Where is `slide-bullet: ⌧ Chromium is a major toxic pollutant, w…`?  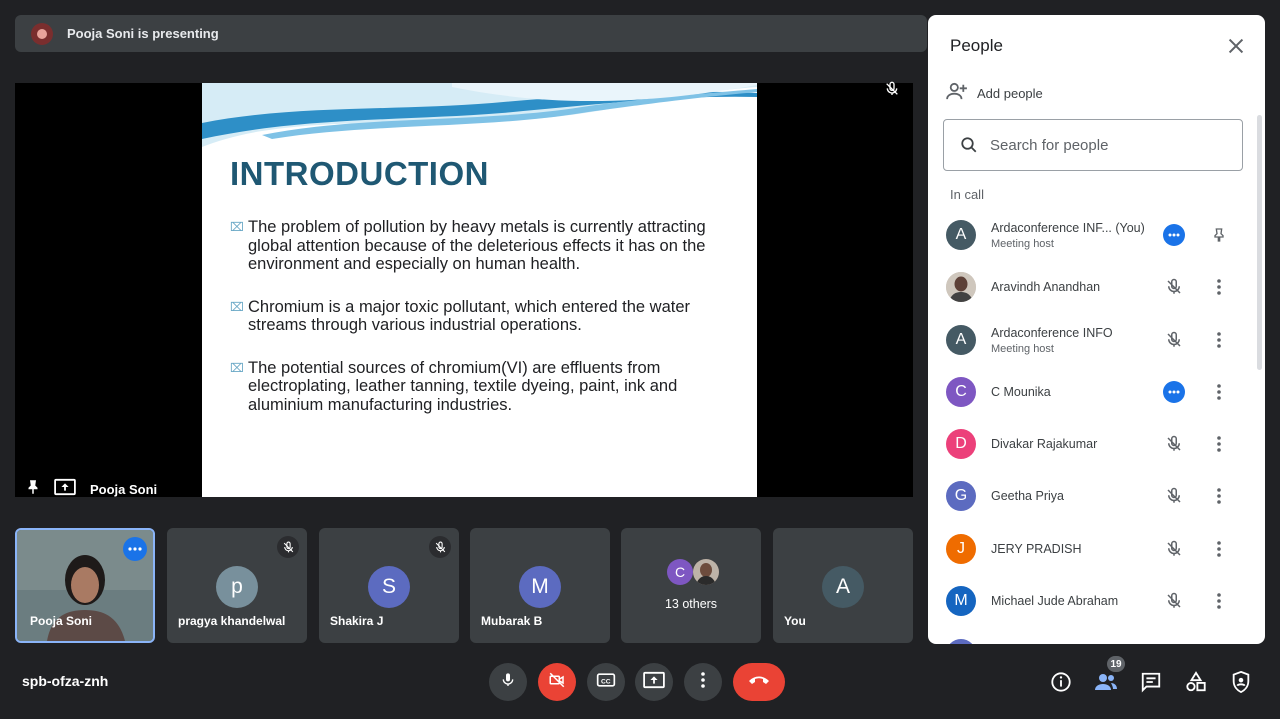
slide-bullet: ⌧ Chromium is a major toxic pollutant, w… is located at coordinates (485, 316).